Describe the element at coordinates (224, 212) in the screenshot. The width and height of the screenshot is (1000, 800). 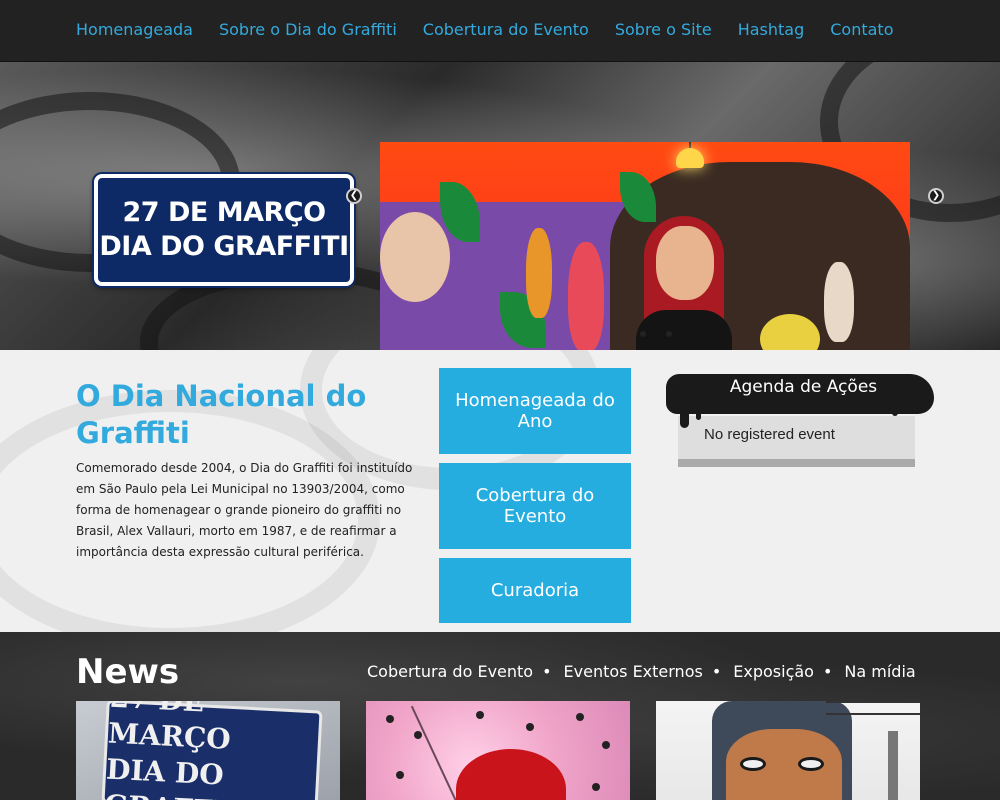
I see `logo-line-1: 27 DE MARÇO` at that location.